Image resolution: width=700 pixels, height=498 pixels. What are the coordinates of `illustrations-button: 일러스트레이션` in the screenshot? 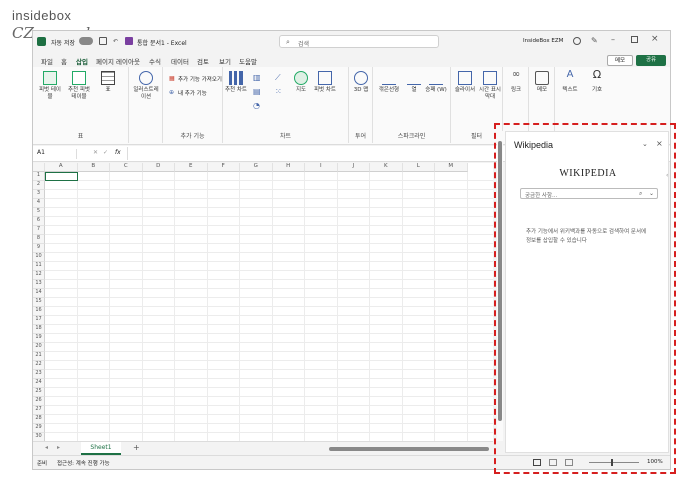 It's located at (146, 86).